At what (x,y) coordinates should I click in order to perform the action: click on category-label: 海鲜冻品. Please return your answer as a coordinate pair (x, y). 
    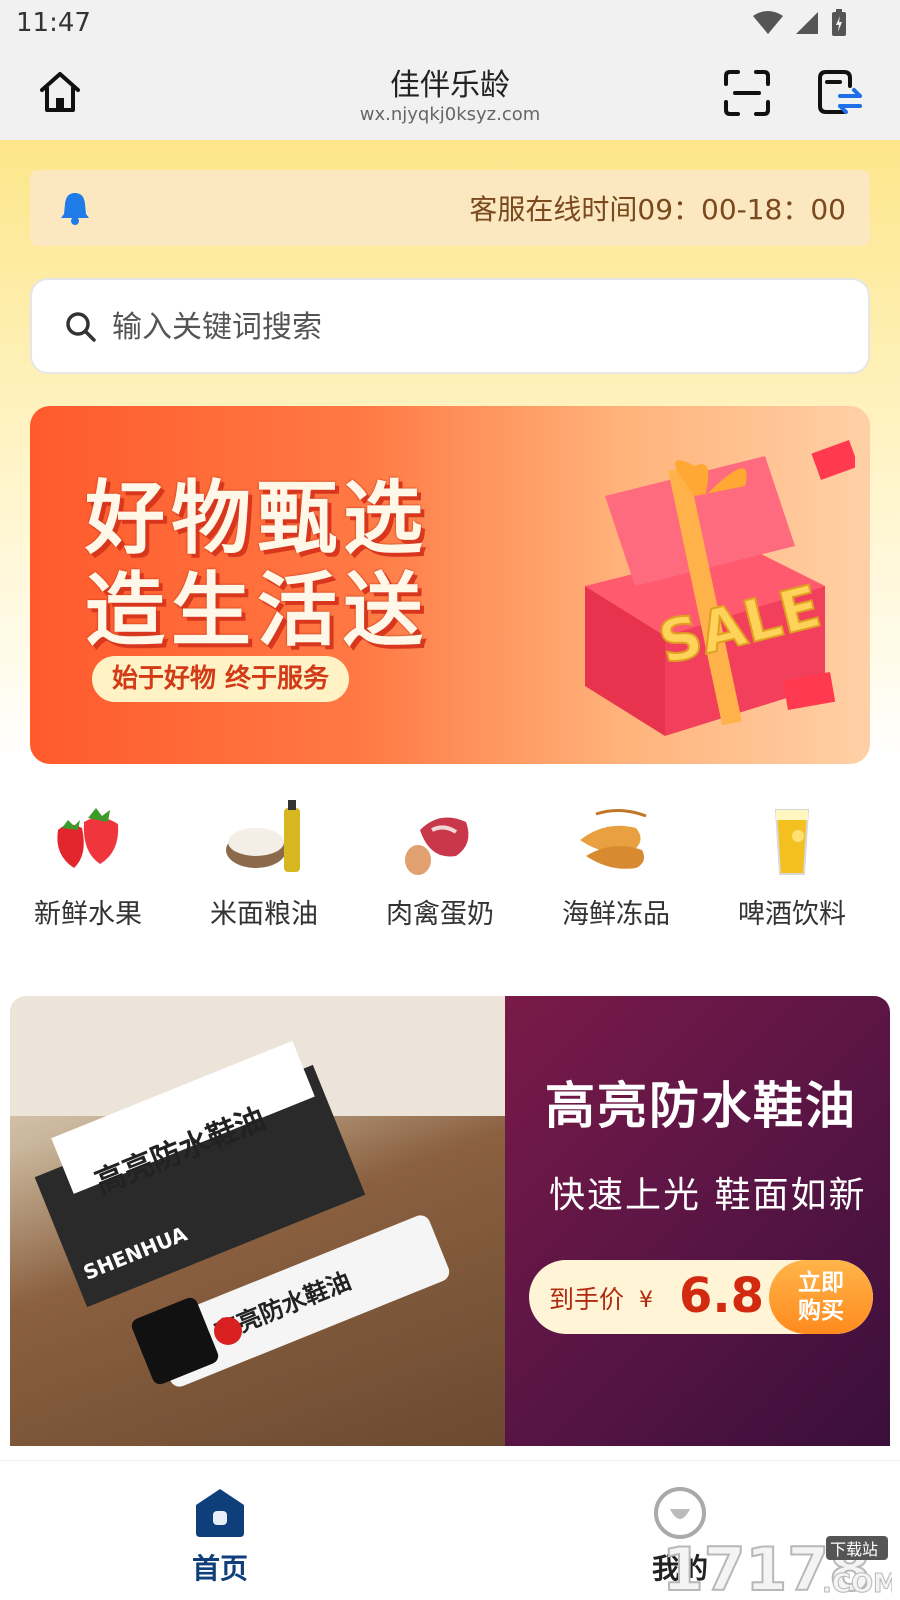
    Looking at the image, I should click on (616, 914).